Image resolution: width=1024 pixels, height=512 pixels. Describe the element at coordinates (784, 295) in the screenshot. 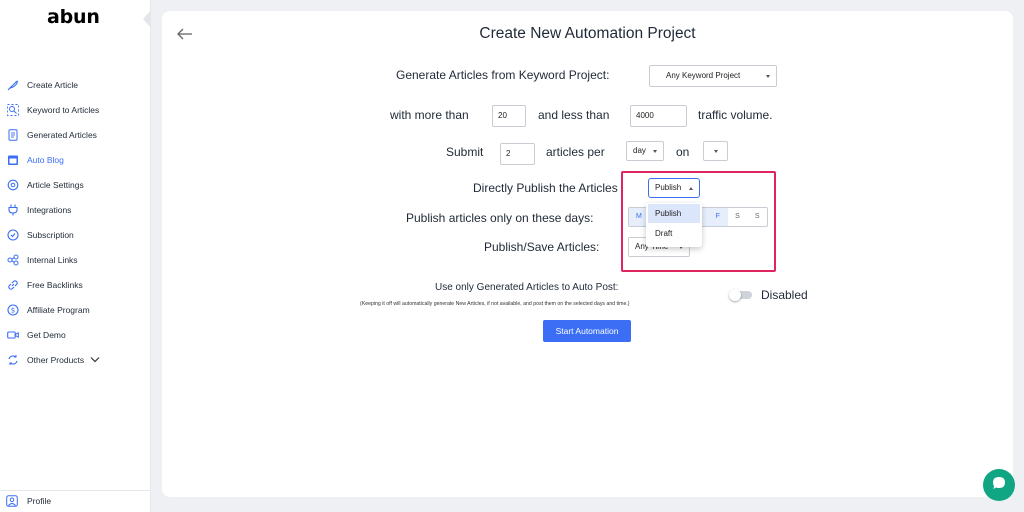

I see `toggle-state-label: Disabled` at that location.